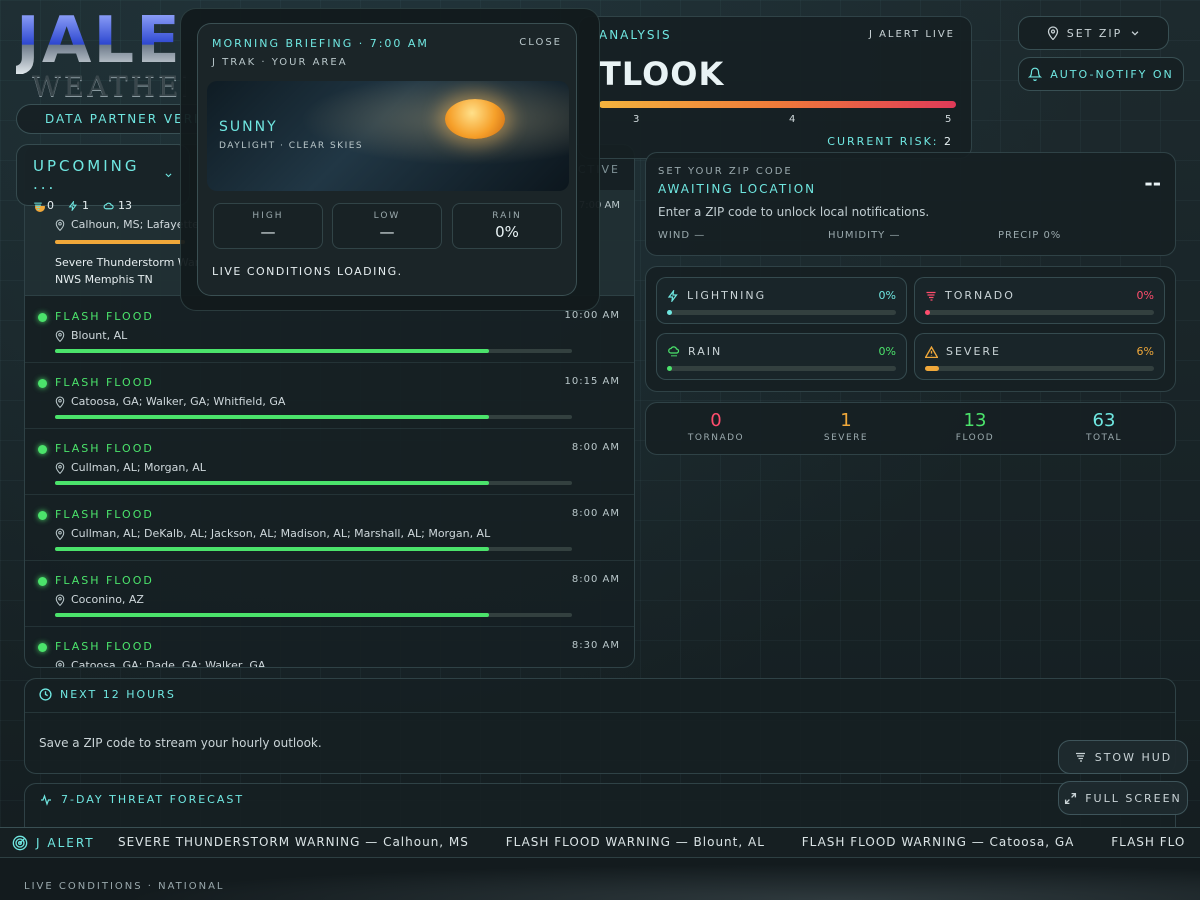 The height and width of the screenshot is (900, 1200). Describe the element at coordinates (170, 401) in the screenshot. I see `alert-location: Catoosa, GA; Walker, GA; Whitfield, GA` at that location.